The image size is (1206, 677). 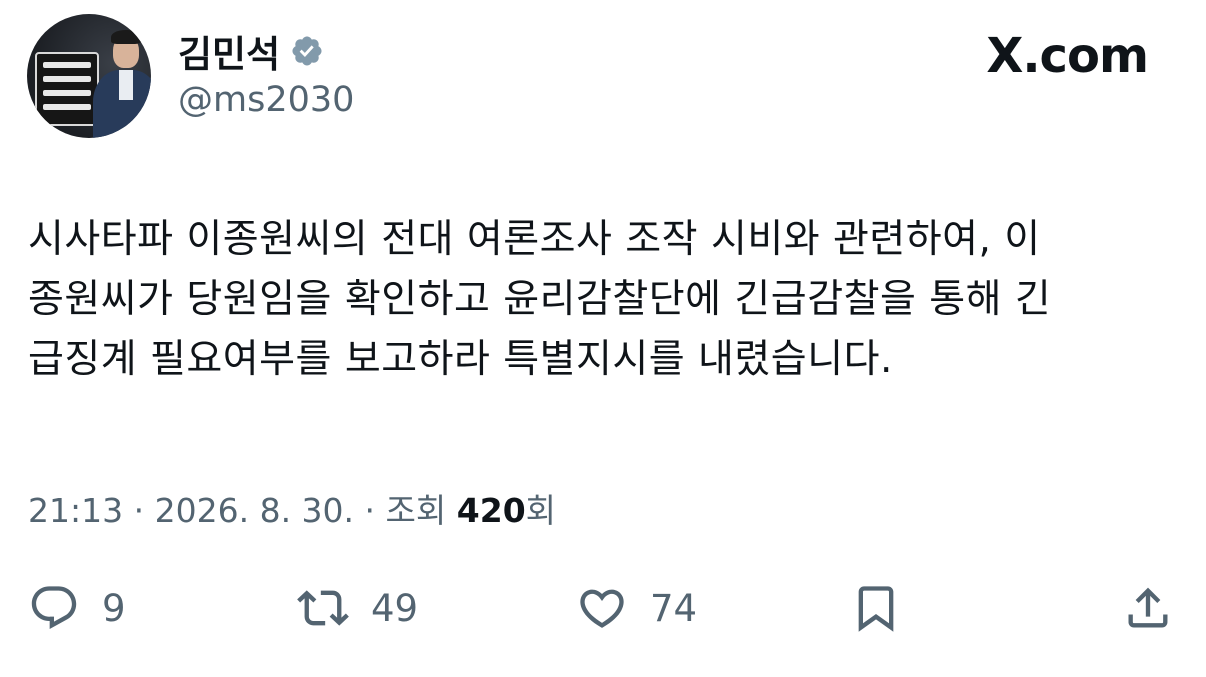 I want to click on tweet-line: 시사타파 이종원씨의 전대 여론조사 조작 시비와 관련하여, 이, so click(x=534, y=239).